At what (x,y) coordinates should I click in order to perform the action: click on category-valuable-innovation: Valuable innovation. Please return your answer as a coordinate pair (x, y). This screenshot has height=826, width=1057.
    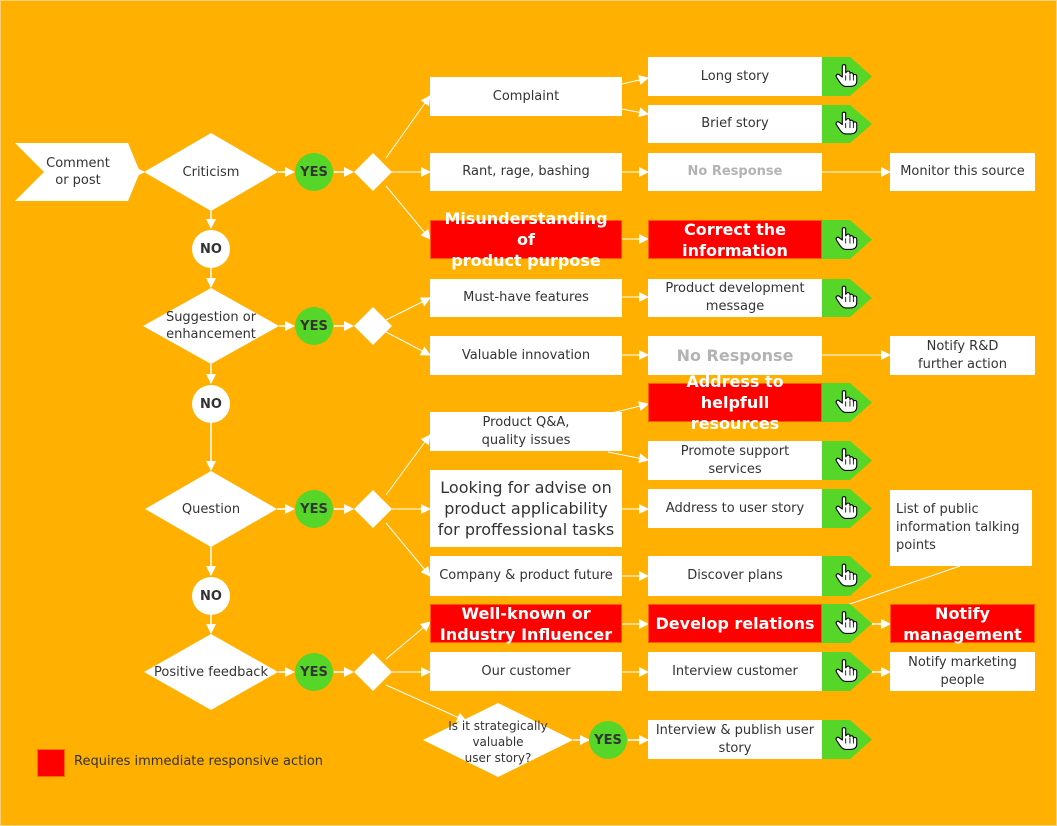
    Looking at the image, I should click on (526, 355).